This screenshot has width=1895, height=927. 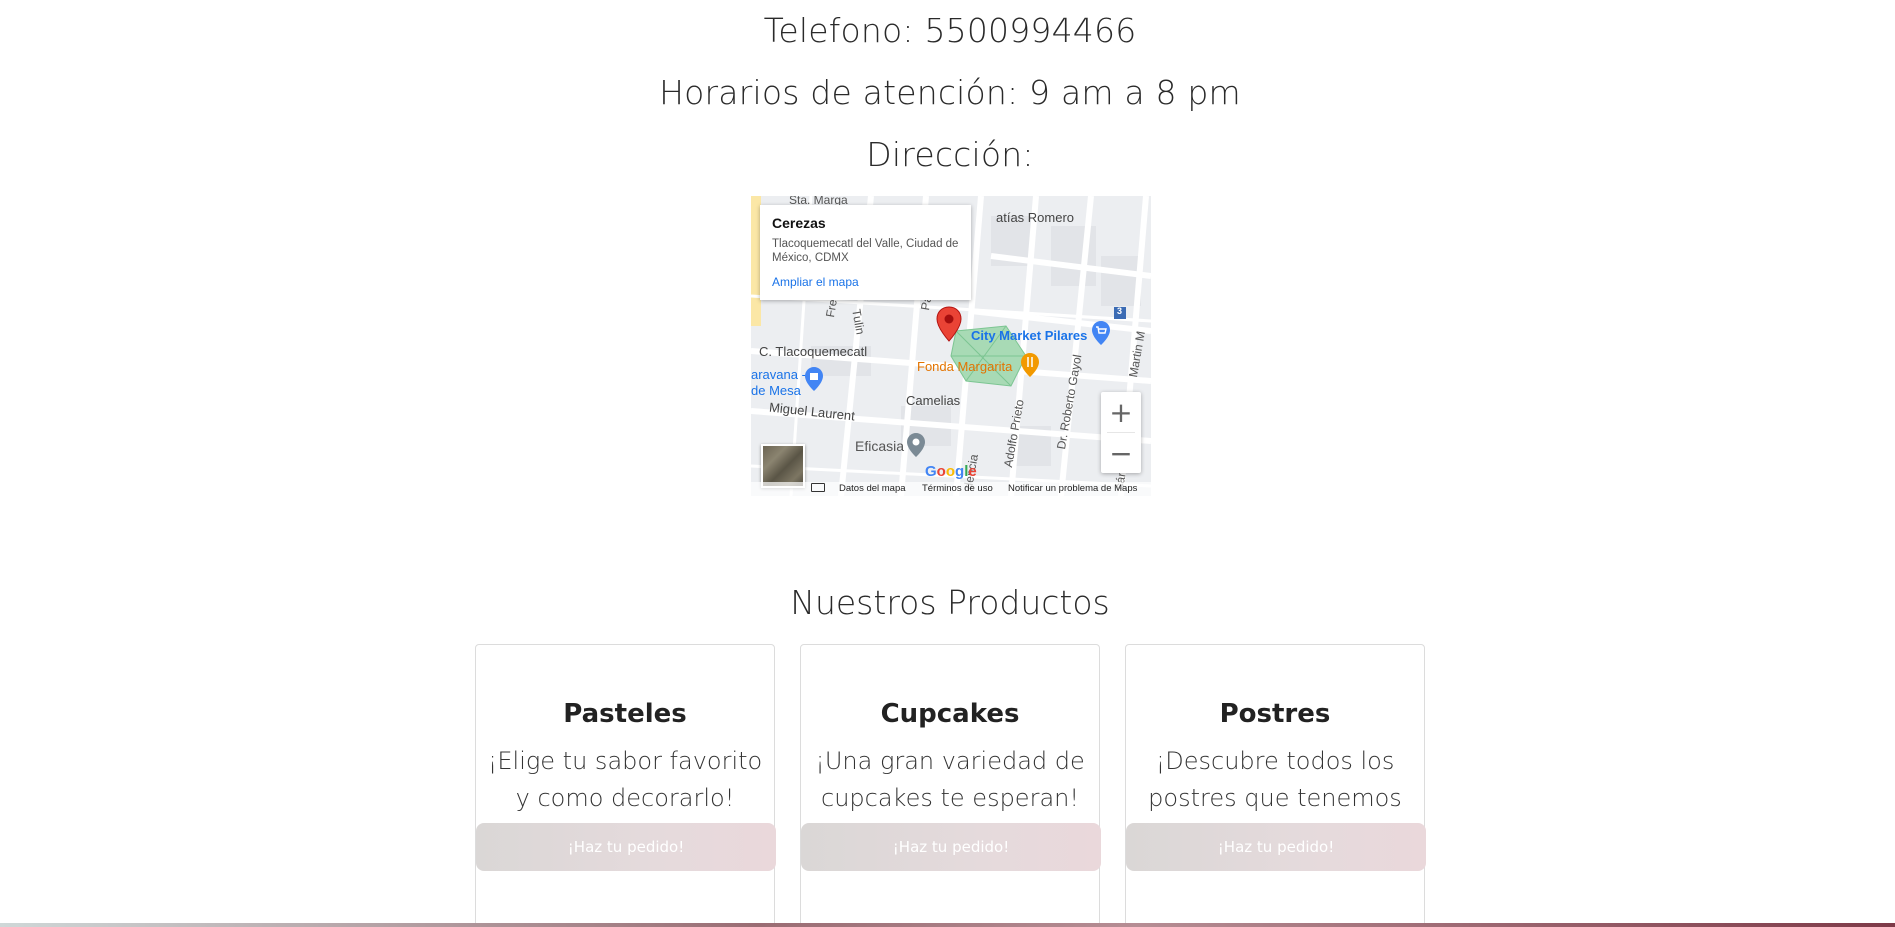 What do you see at coordinates (1072, 488) in the screenshot?
I see `report-problem-link: Notificar un problema de Maps` at bounding box center [1072, 488].